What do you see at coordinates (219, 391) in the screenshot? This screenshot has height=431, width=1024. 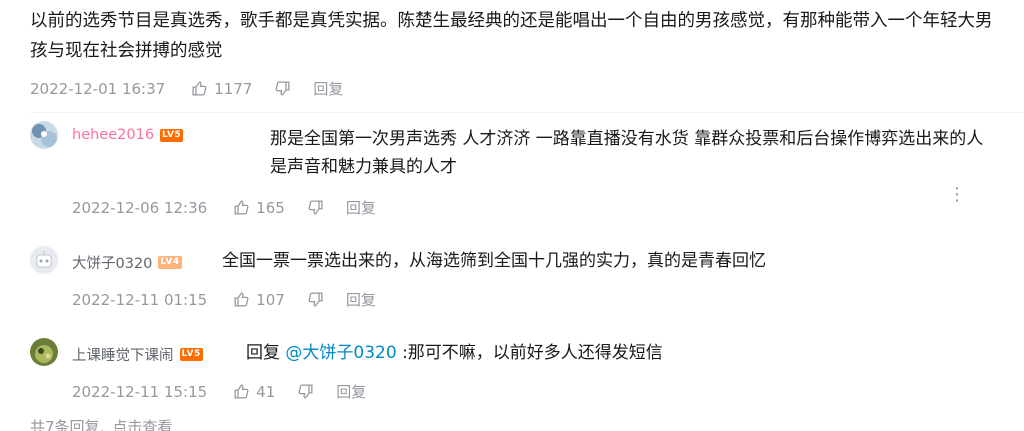 I see `reply-meta: 2022-12-11 15:15 41 回复` at bounding box center [219, 391].